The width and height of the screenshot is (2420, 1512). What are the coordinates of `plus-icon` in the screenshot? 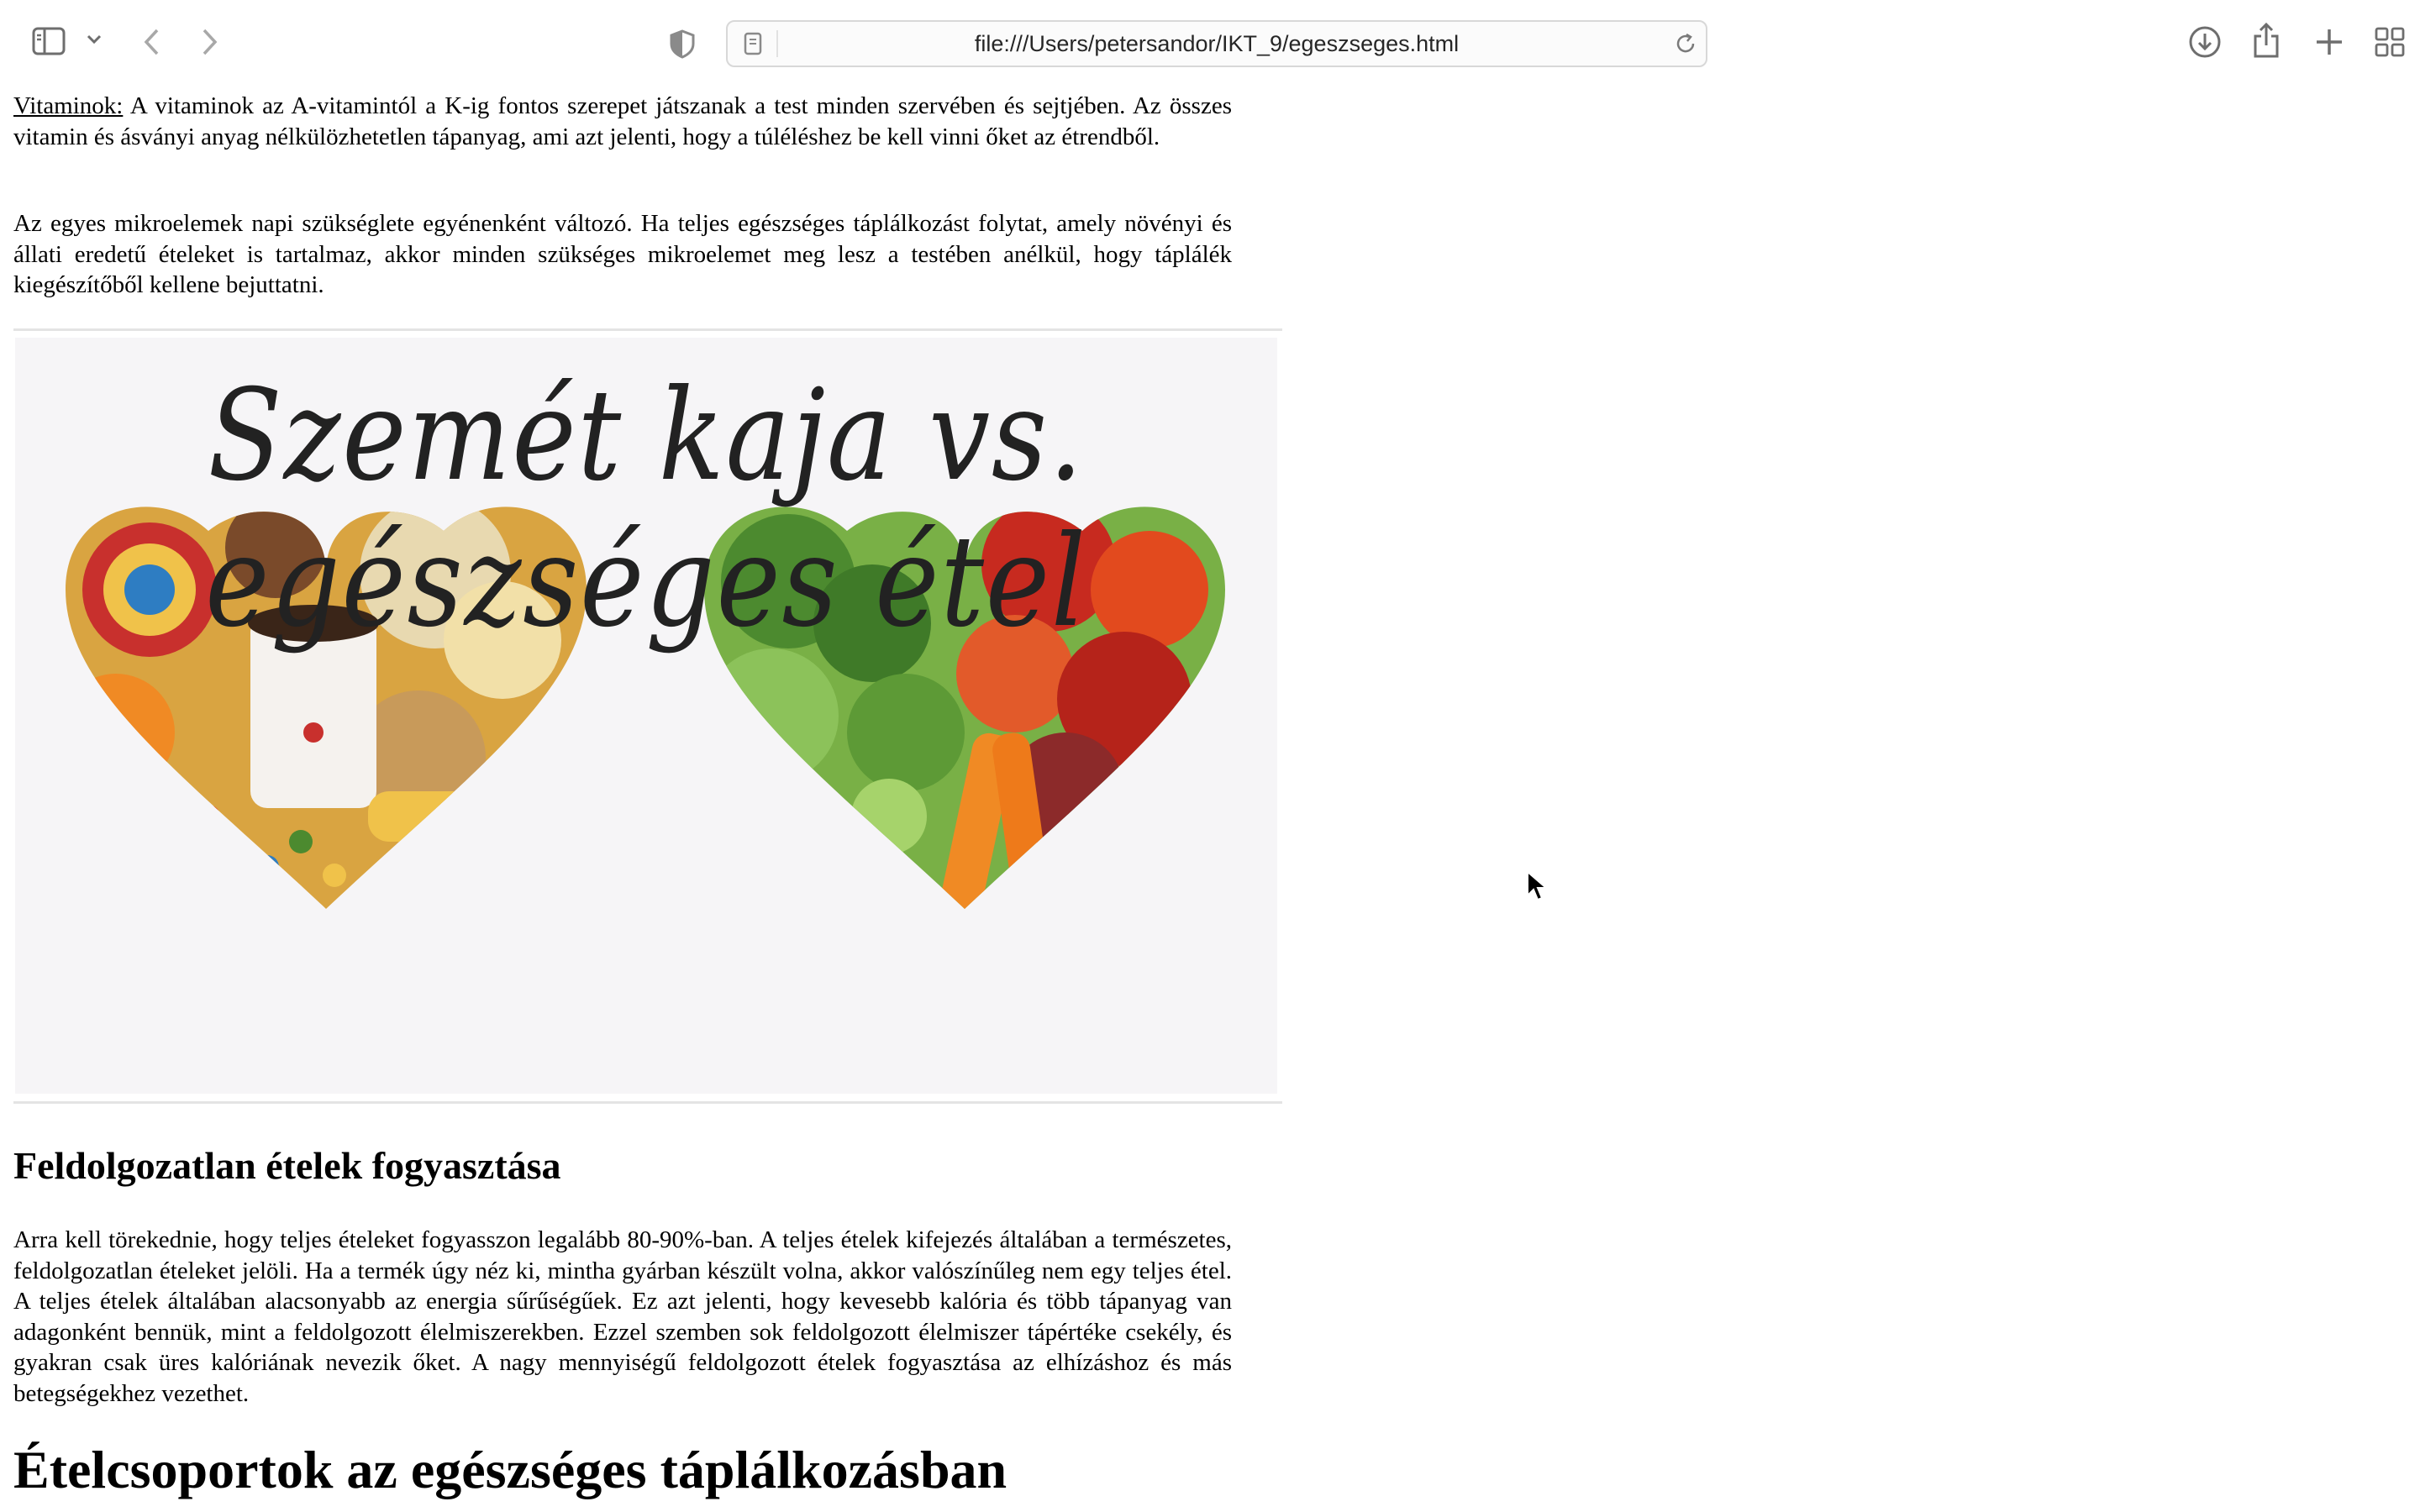 It's located at (2329, 42).